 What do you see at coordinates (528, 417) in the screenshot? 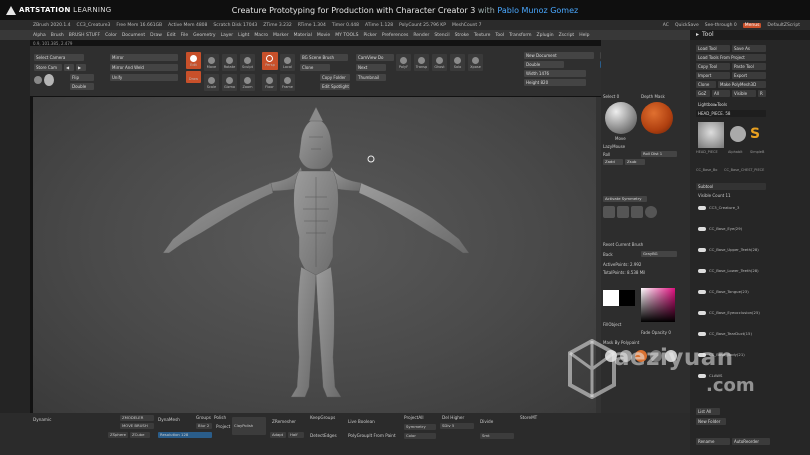
I see `storemt-button: StoreMT` at bounding box center [528, 417].